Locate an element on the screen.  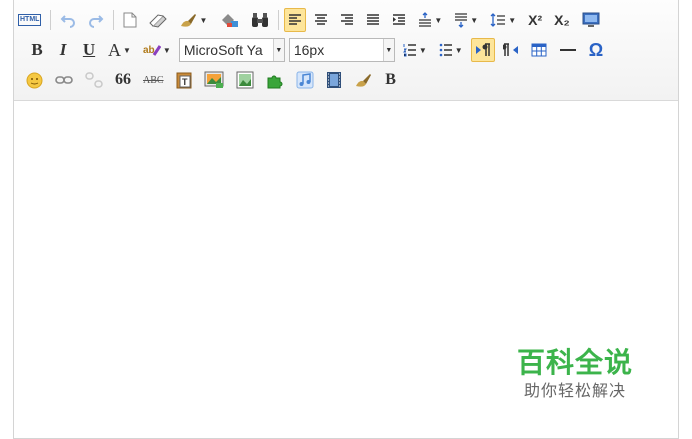
bold-button: B is located at coordinates (37, 50).